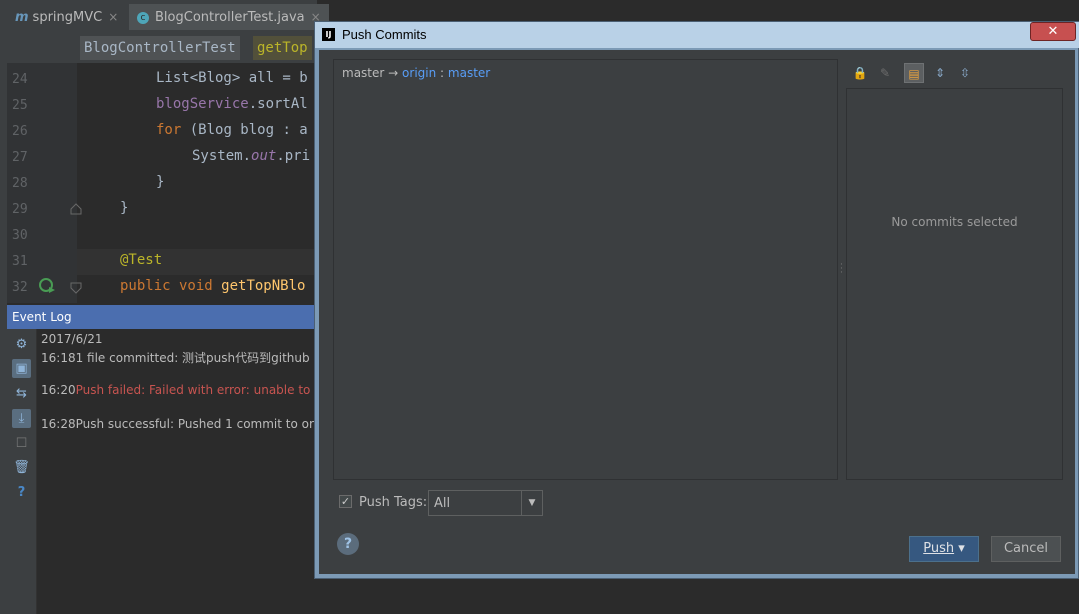 The image size is (1079, 614). Describe the element at coordinates (232, 78) in the screenshot. I see `code-line-24: List<Blog> all = b` at that location.